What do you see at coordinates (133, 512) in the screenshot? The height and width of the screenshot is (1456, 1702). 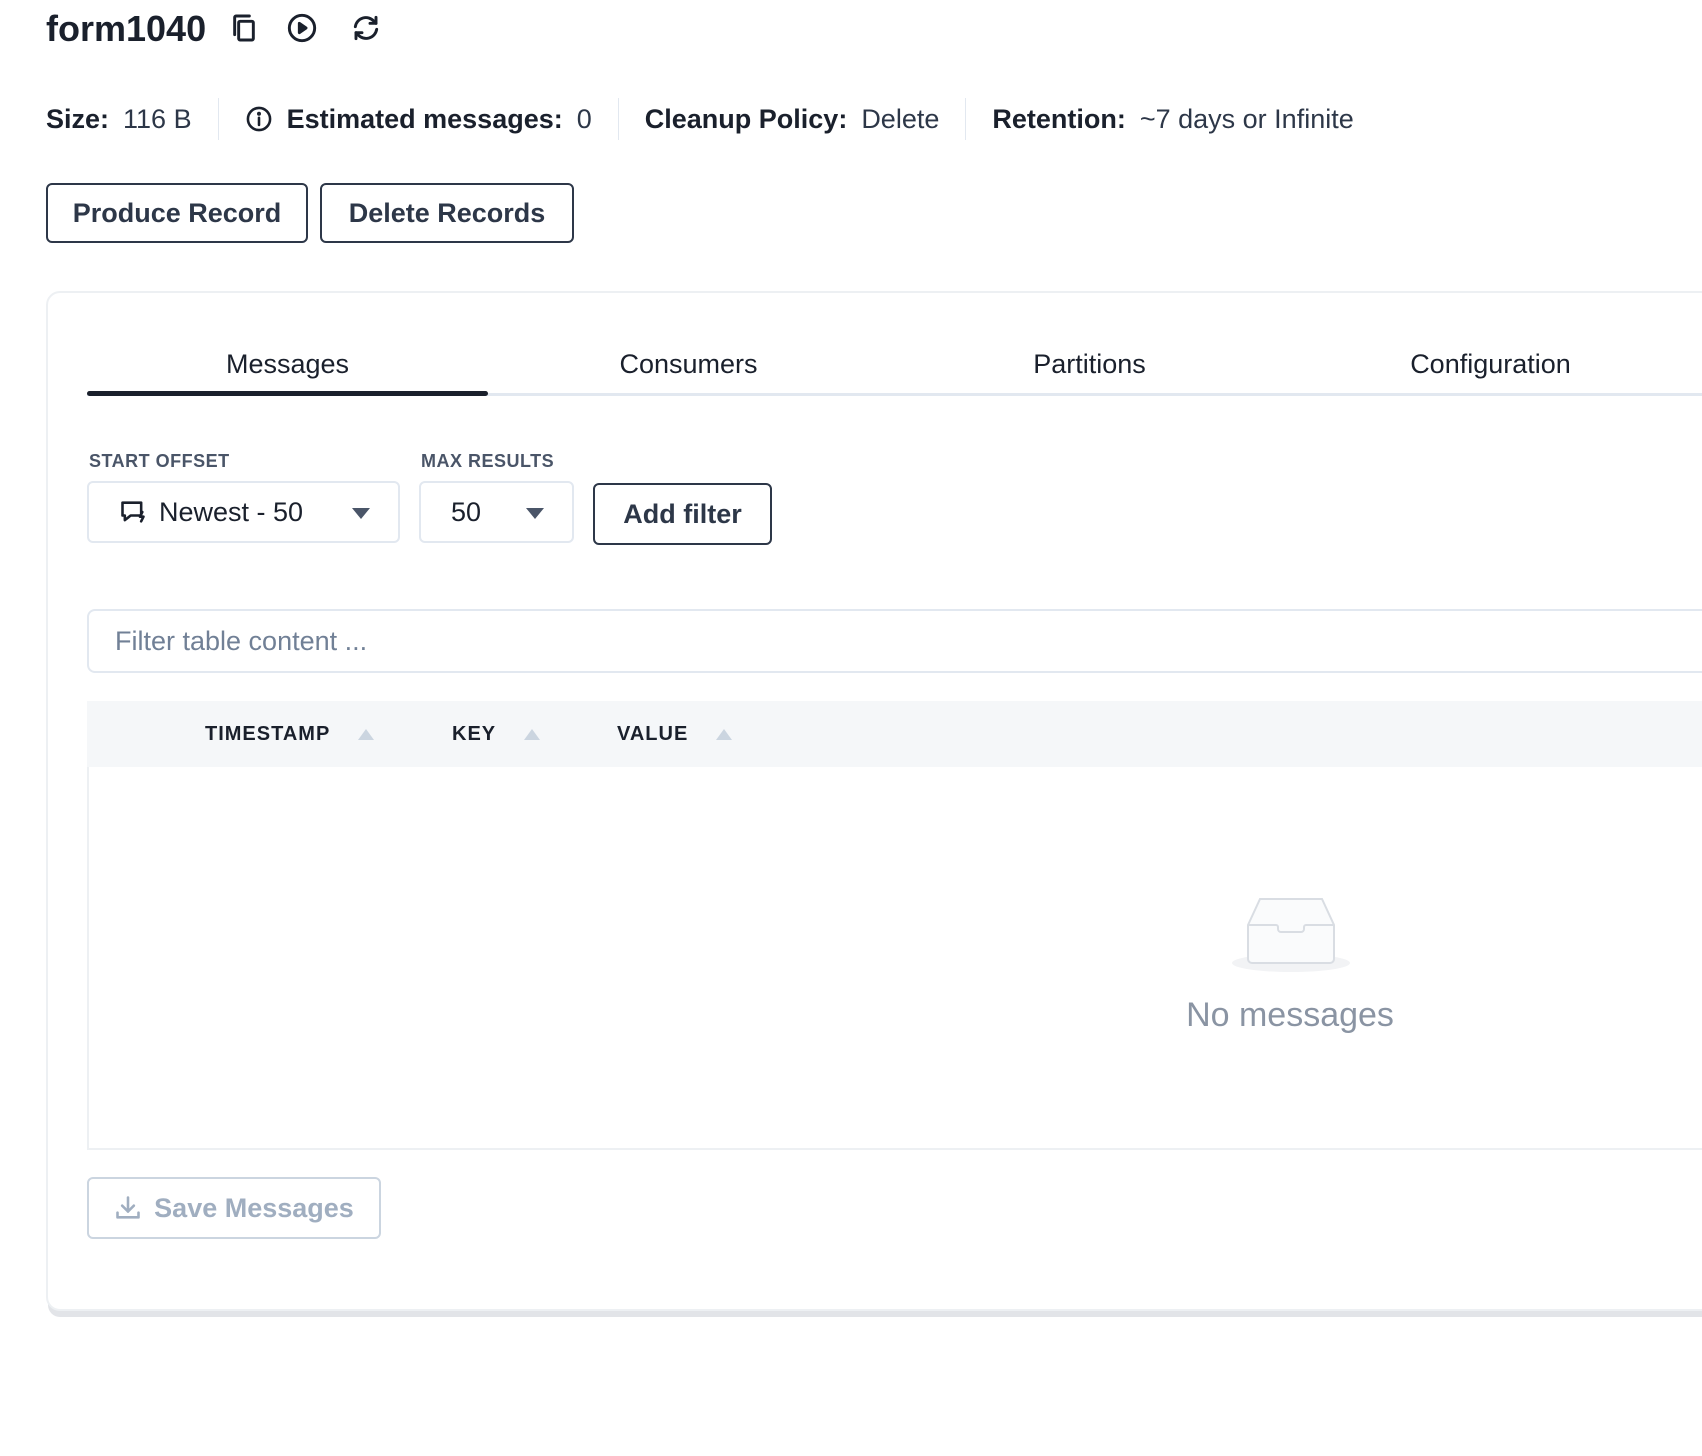 I see `message-icon` at bounding box center [133, 512].